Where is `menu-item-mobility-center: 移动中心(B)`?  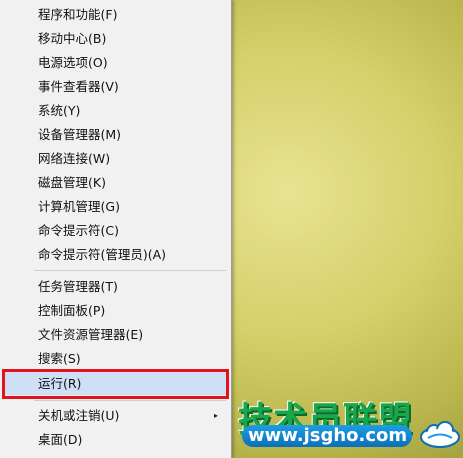 menu-item-mobility-center: 移动中心(B) is located at coordinates (115, 38).